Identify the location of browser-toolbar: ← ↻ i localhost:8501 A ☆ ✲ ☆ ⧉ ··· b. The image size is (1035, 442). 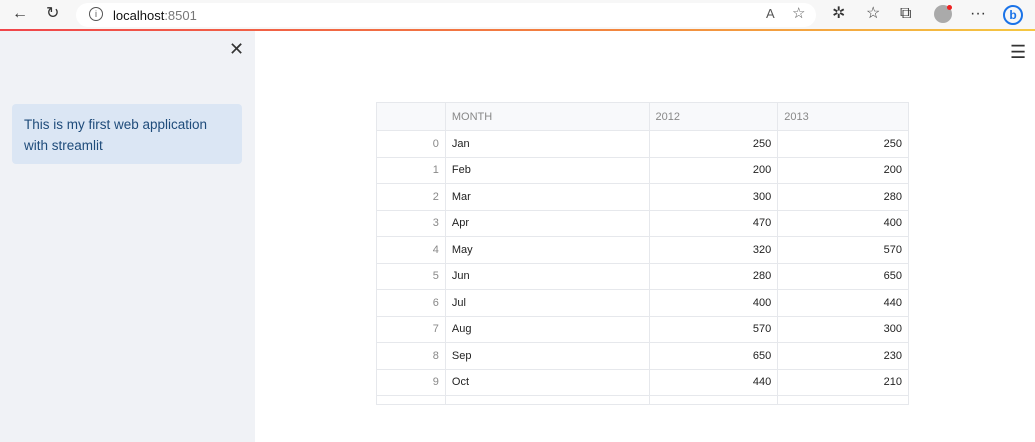
(517, 14).